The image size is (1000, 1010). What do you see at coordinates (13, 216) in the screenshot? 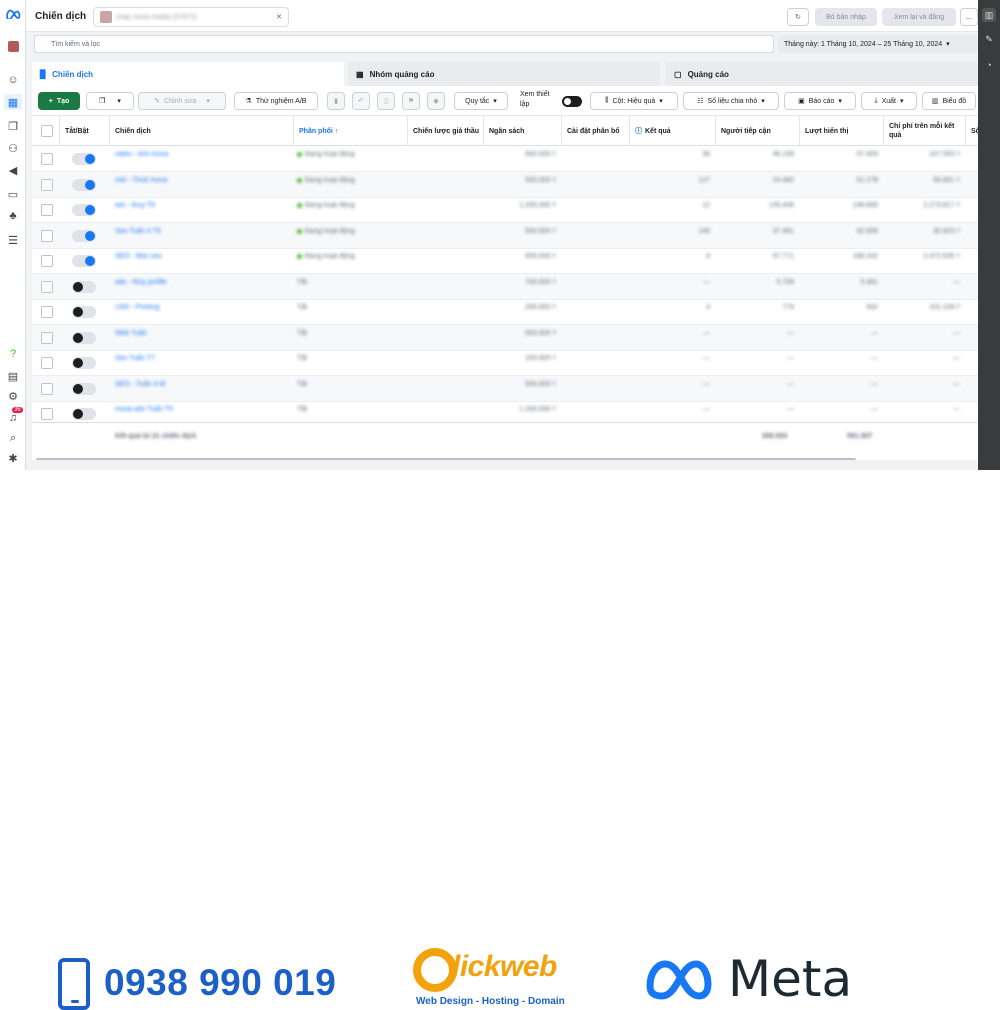
I see `events-icon: ♣` at bounding box center [13, 216].